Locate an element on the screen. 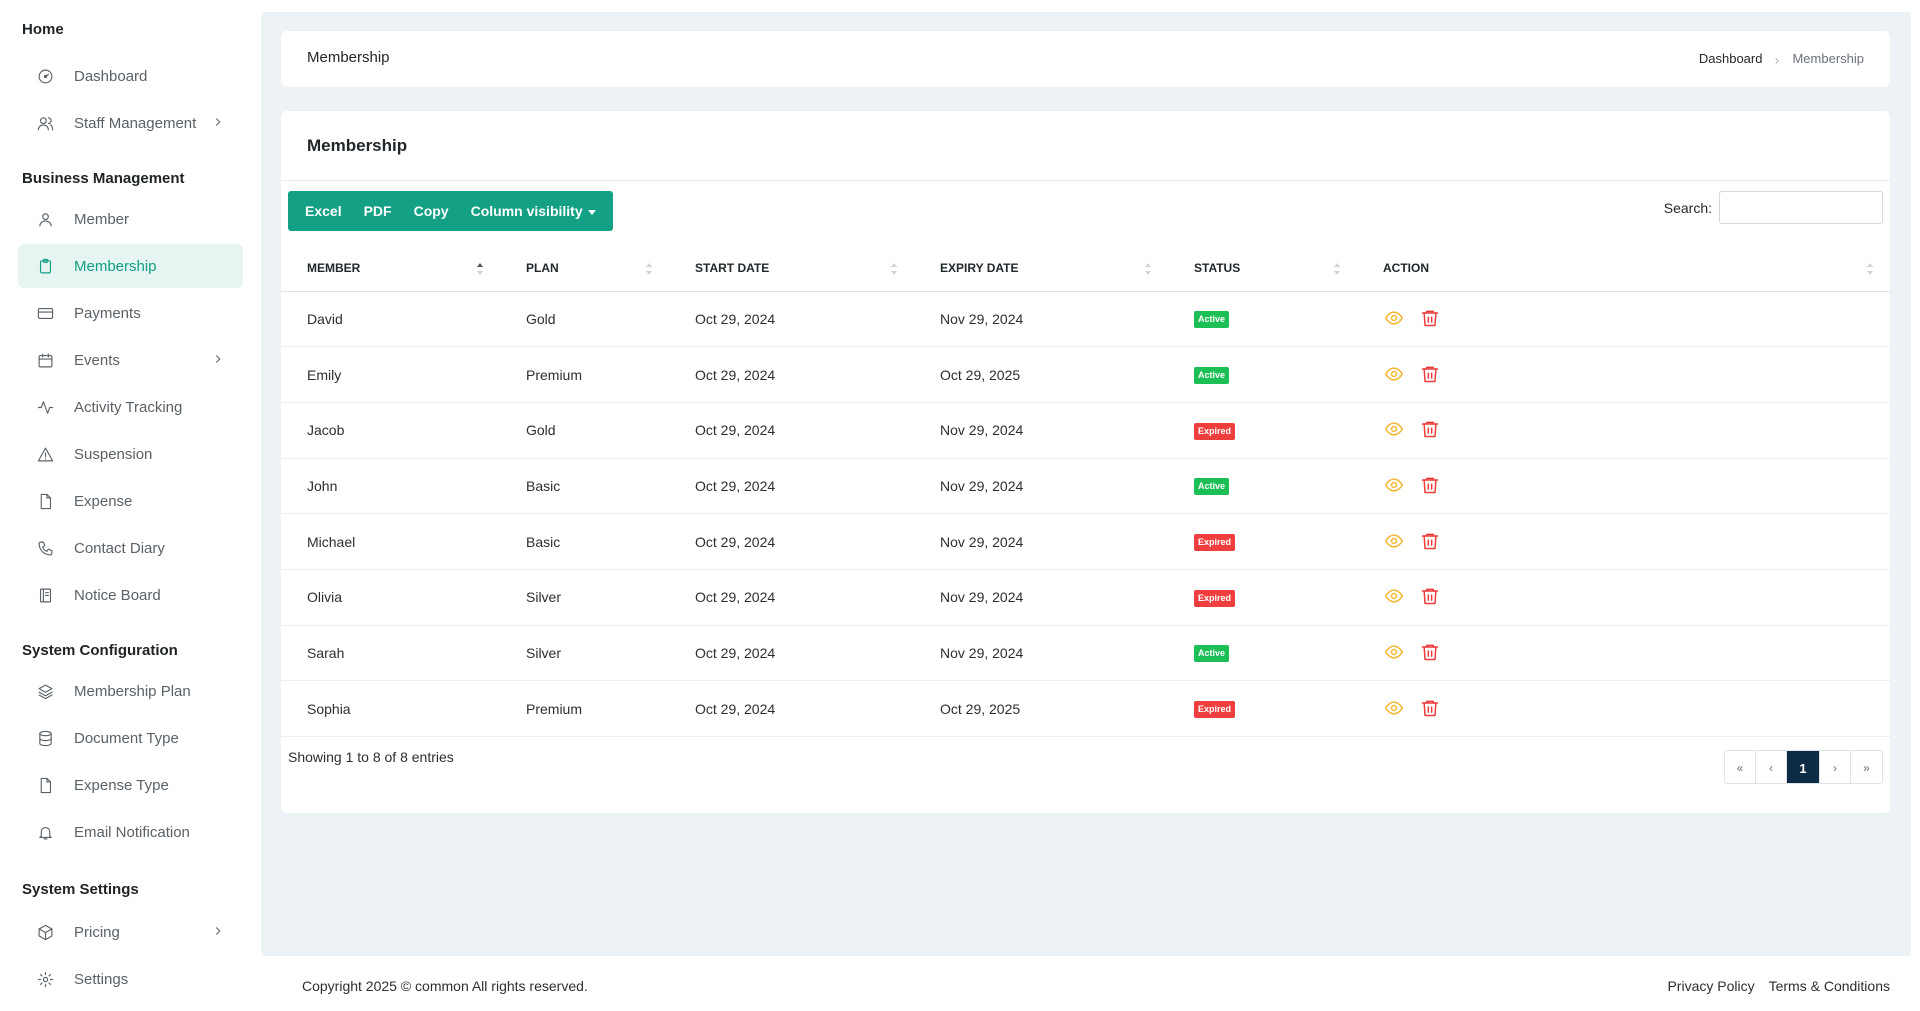 The image size is (1920, 1011). sidebar-item-label: Member is located at coordinates (102, 219).